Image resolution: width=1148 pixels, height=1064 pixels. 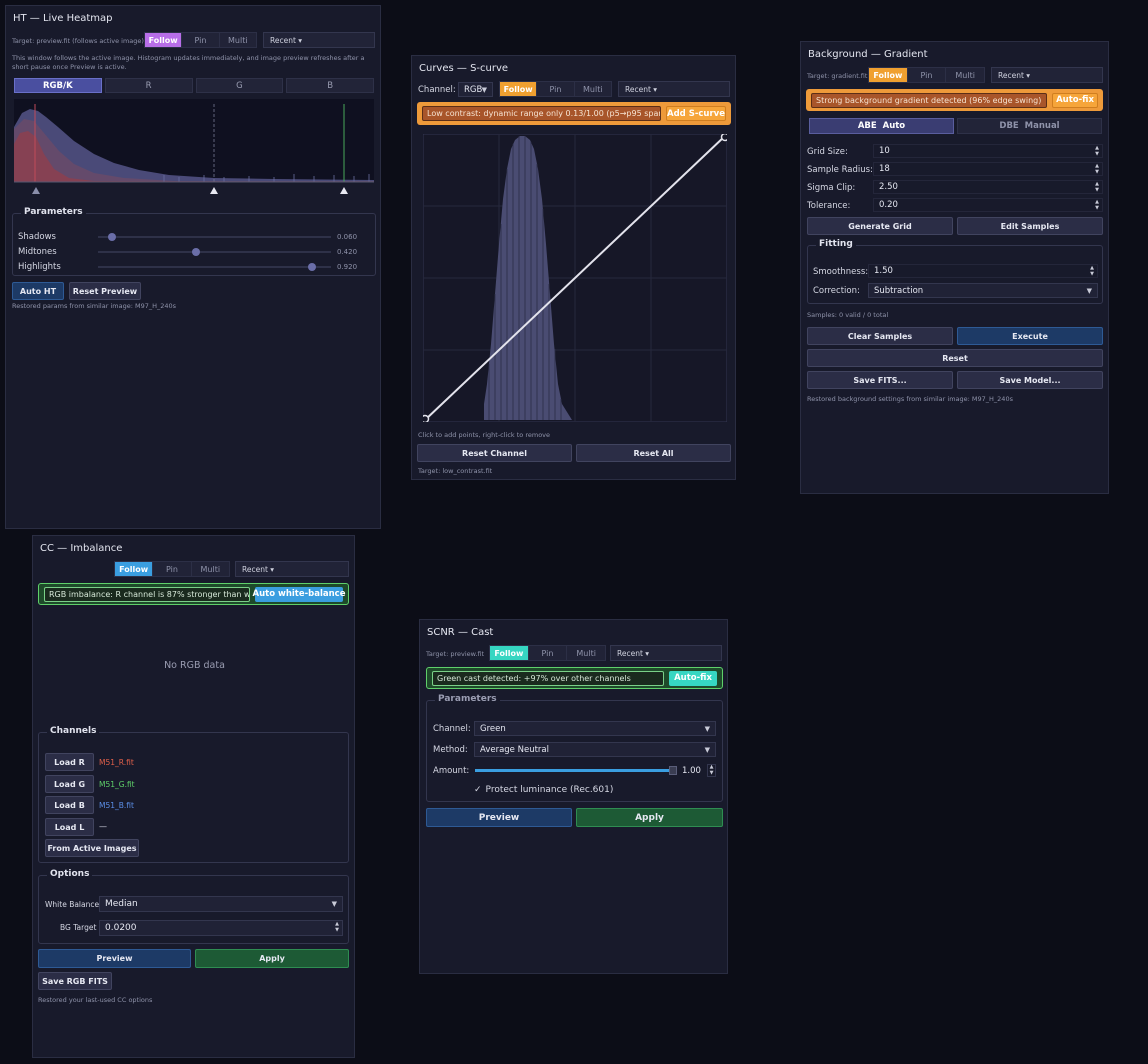 What do you see at coordinates (63, 18) in the screenshot?
I see `ht-title: HT — Live Heatmap` at bounding box center [63, 18].